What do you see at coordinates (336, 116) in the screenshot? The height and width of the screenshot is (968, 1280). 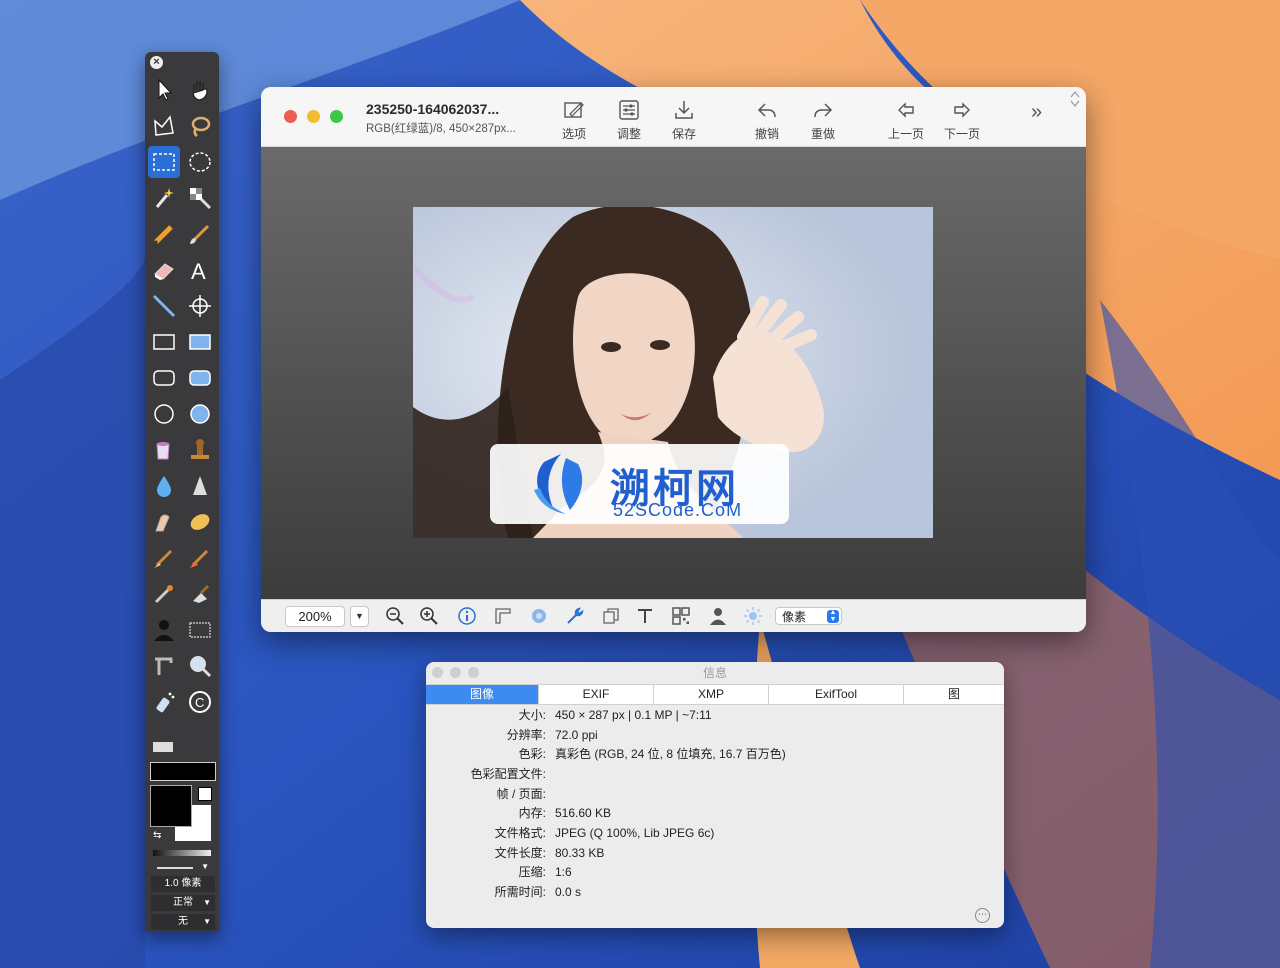 I see `zoom-window-button` at bounding box center [336, 116].